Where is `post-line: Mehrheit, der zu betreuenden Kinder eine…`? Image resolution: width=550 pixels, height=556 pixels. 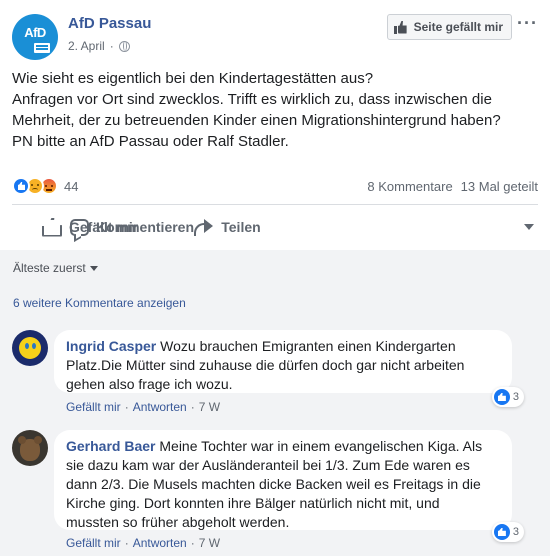
post-line: Mehrheit, der zu betreuenden Kinder eine… is located at coordinates (256, 120).